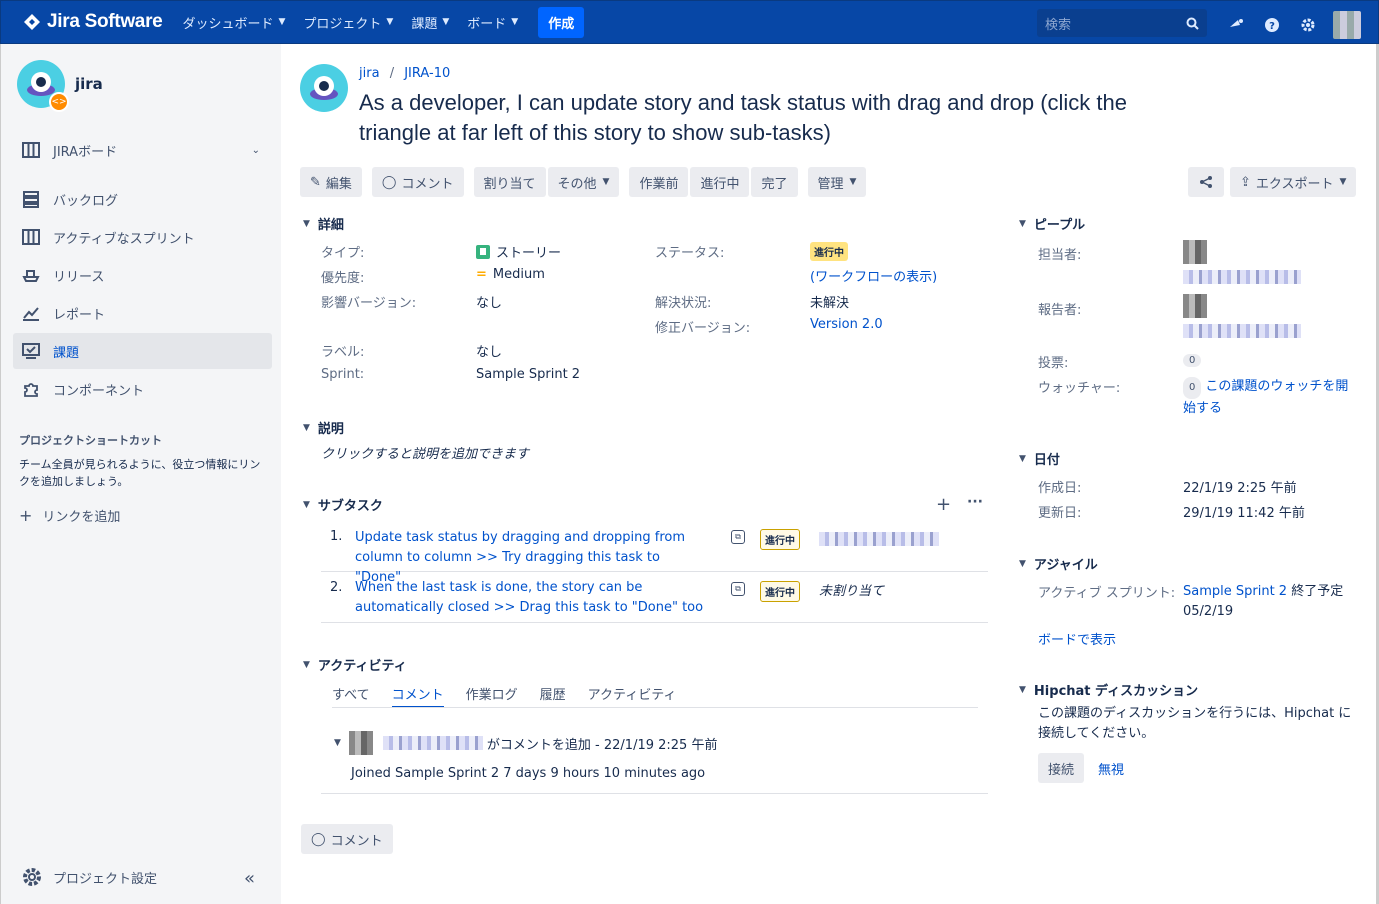 The image size is (1379, 904). I want to click on start-watching-link: この課題のウォッチを開始する, so click(1265, 397).